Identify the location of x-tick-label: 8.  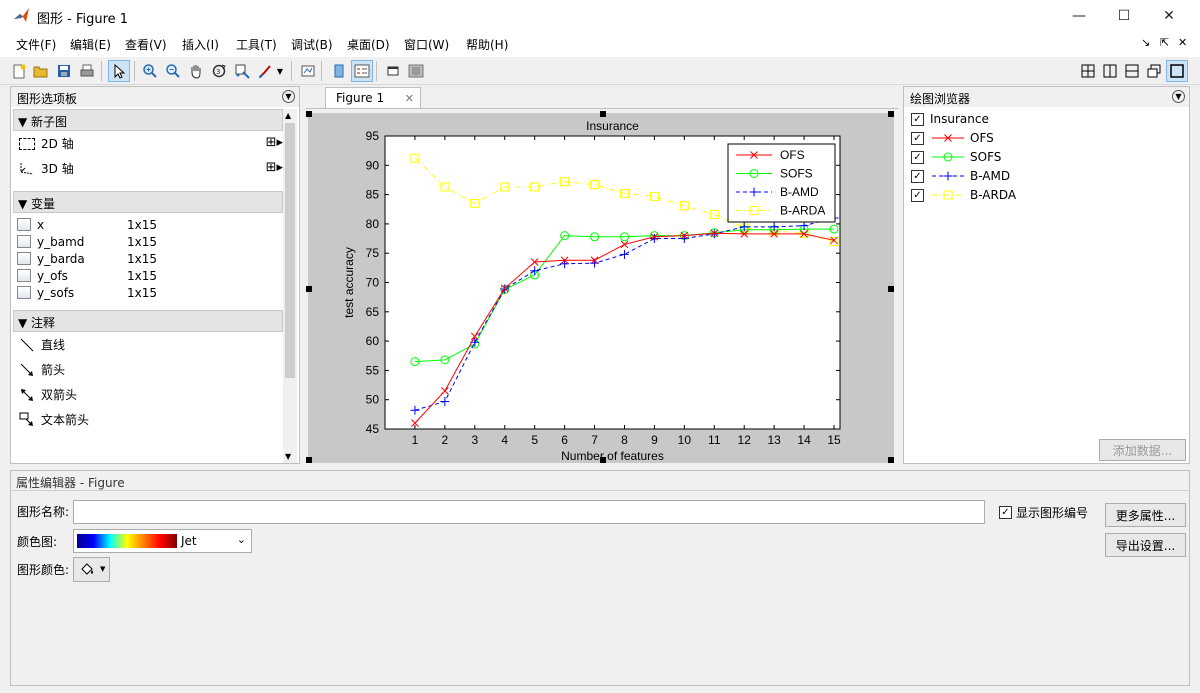
(624, 440).